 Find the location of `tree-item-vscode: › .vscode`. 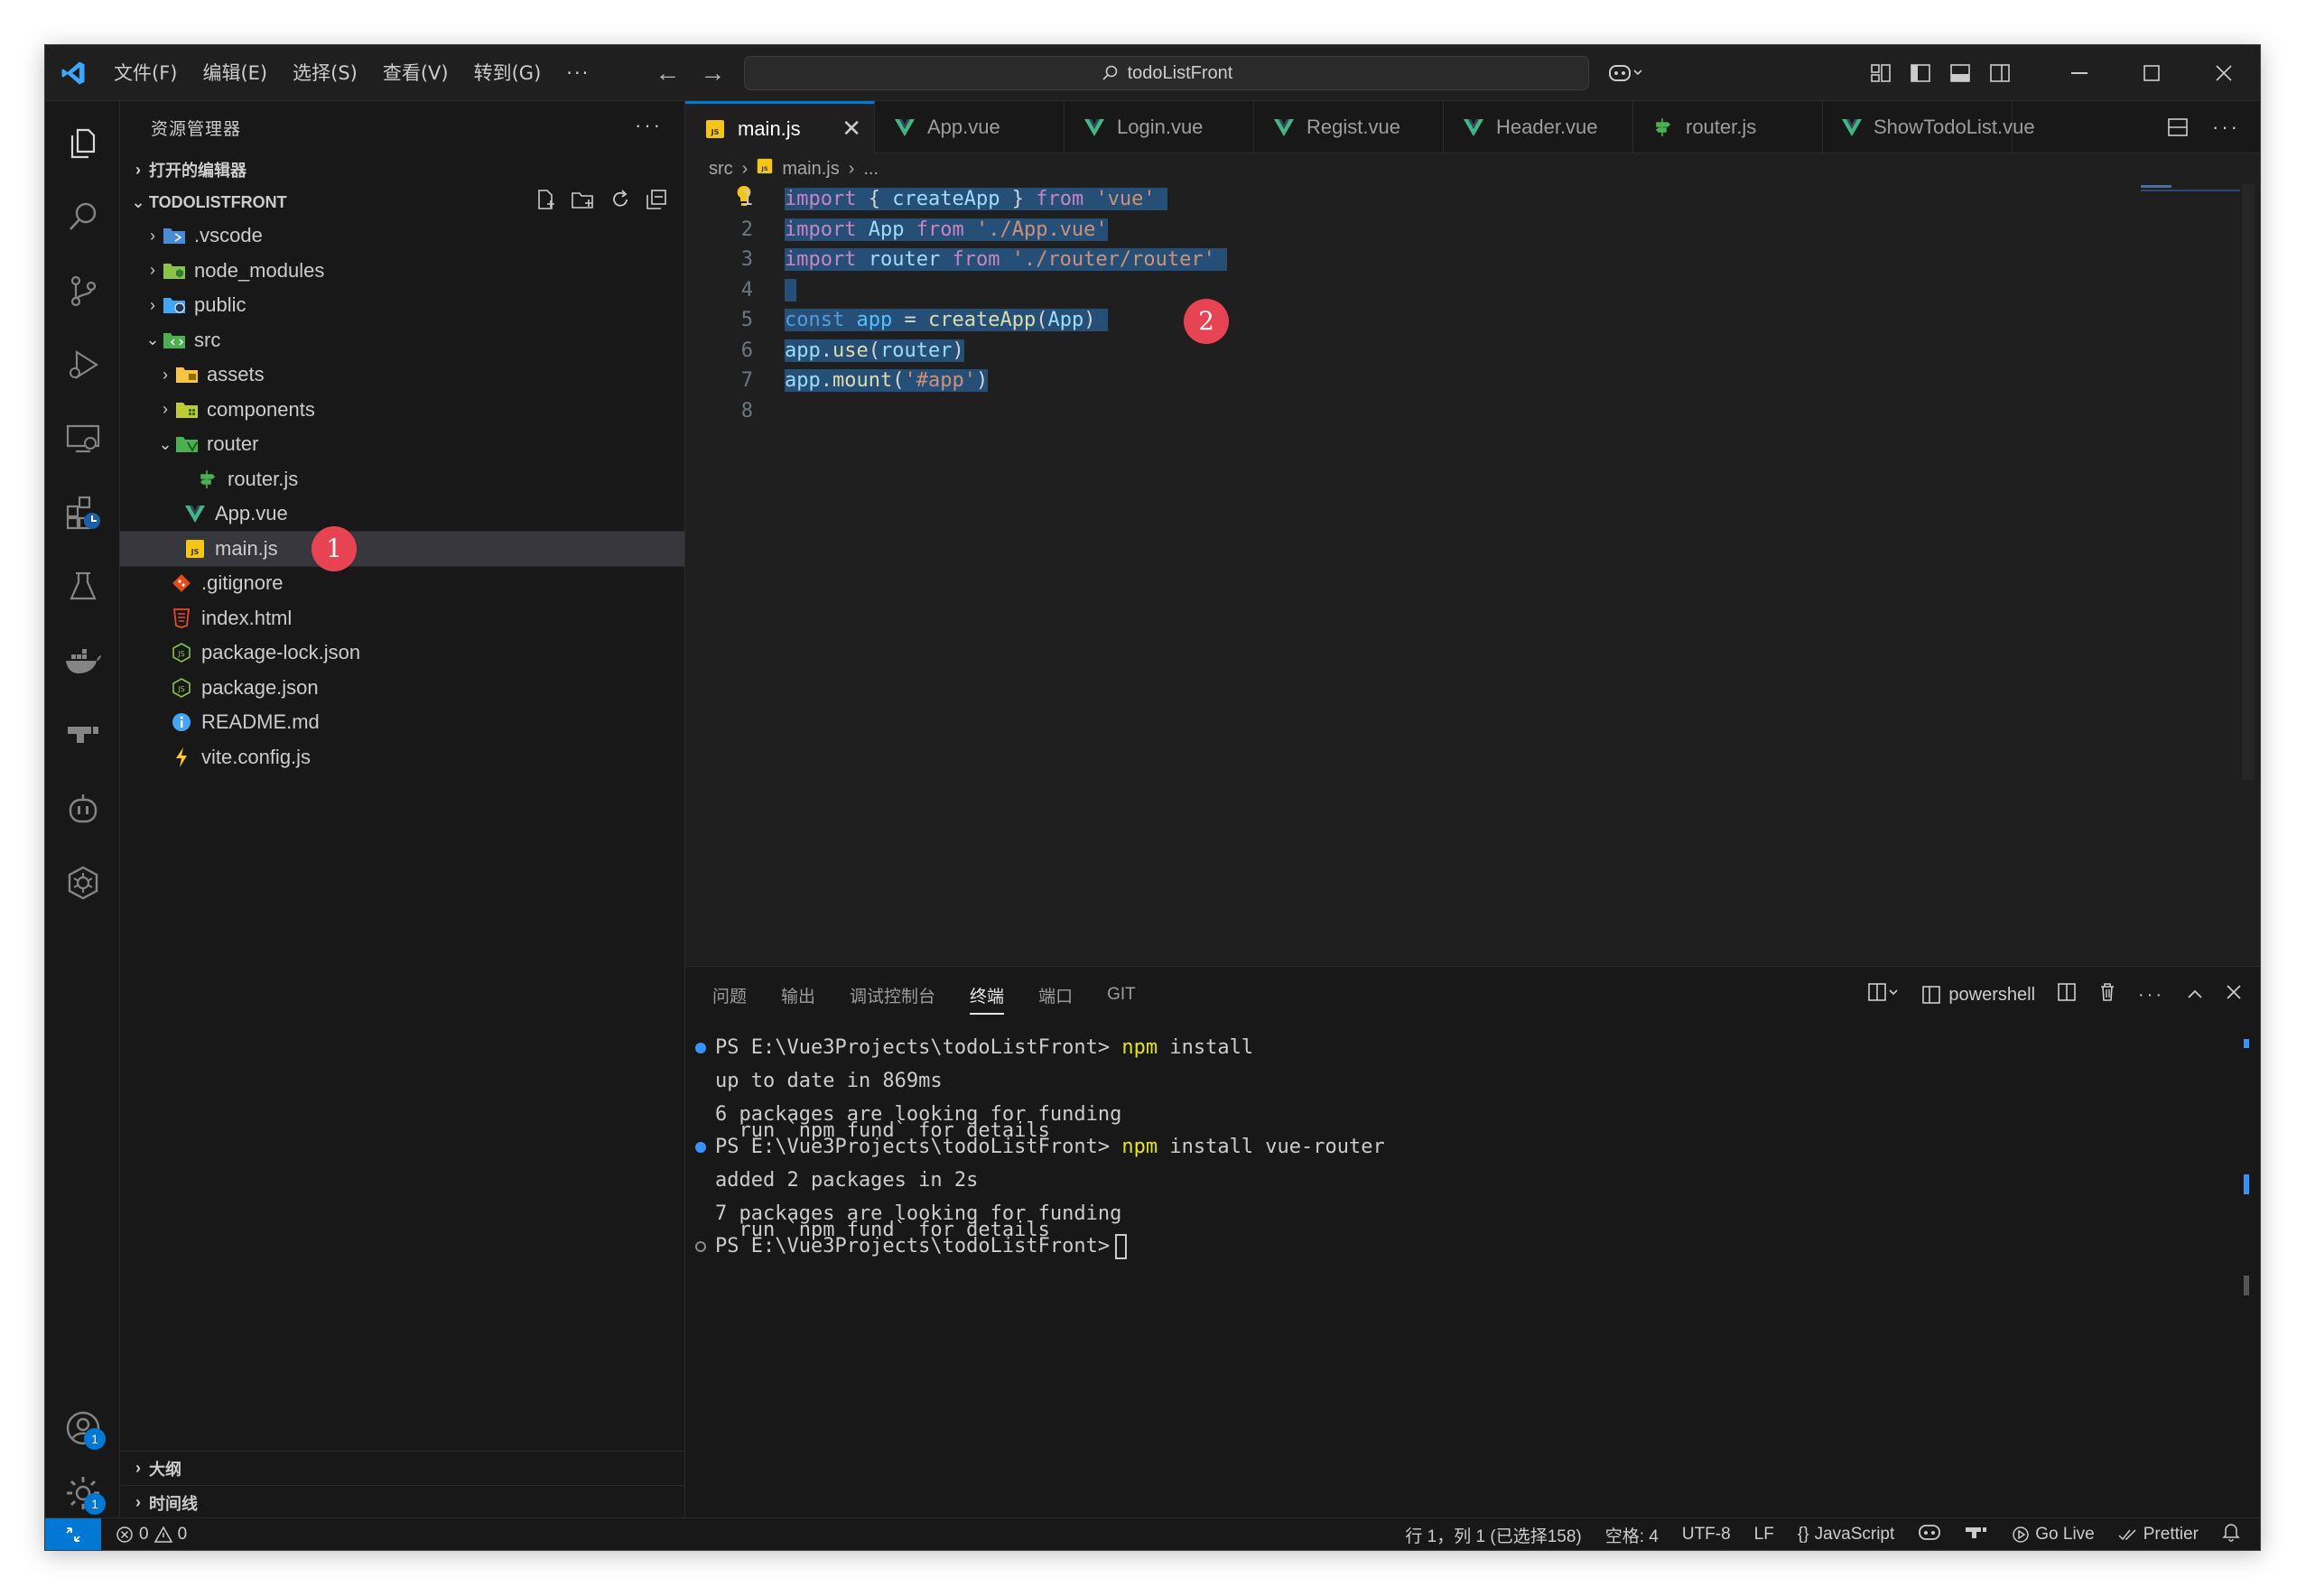

tree-item-vscode: › .vscode is located at coordinates (402, 236).